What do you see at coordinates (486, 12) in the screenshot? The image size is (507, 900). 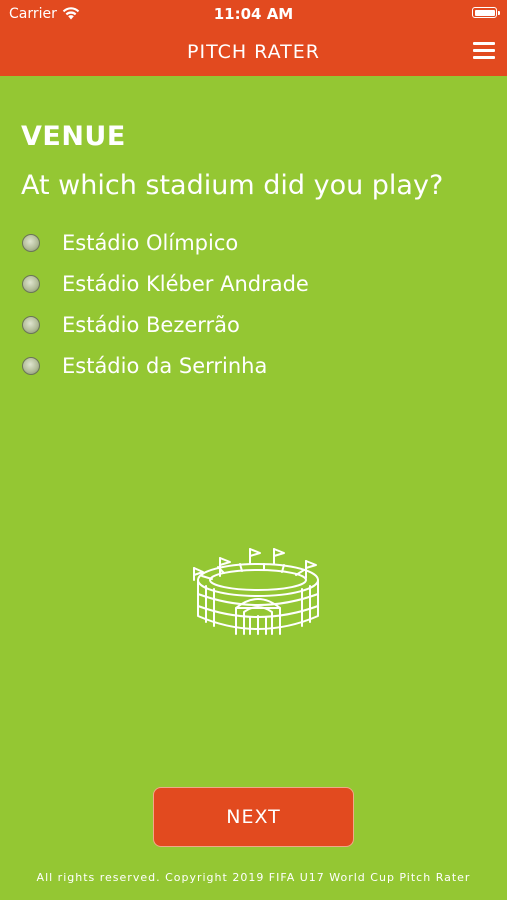 I see `battery-icon` at bounding box center [486, 12].